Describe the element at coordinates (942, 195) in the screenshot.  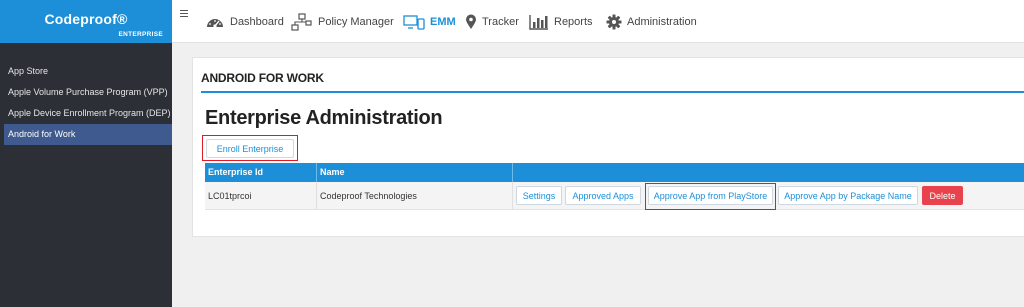
I see `delete-button: Delete` at that location.